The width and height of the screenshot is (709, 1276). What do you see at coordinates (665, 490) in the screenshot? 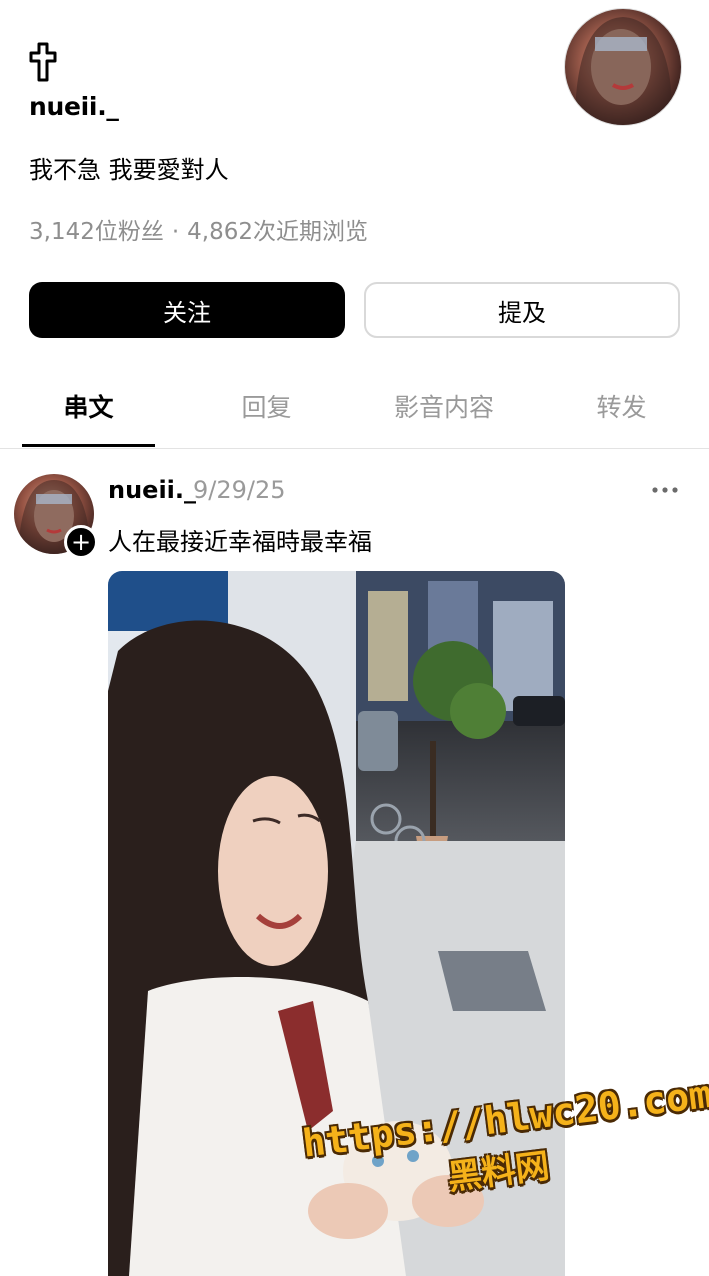
I see `more-horizontal-icon` at bounding box center [665, 490].